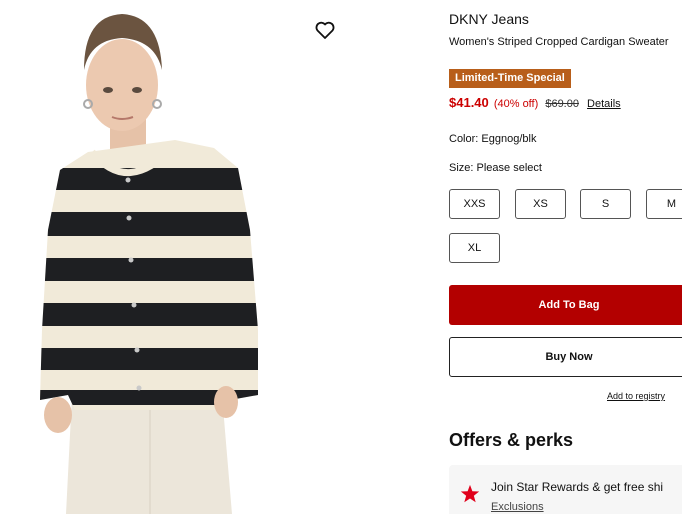 The image size is (682, 519). Describe the element at coordinates (565, 357) in the screenshot. I see `buy-now-button: Buy Now` at that location.